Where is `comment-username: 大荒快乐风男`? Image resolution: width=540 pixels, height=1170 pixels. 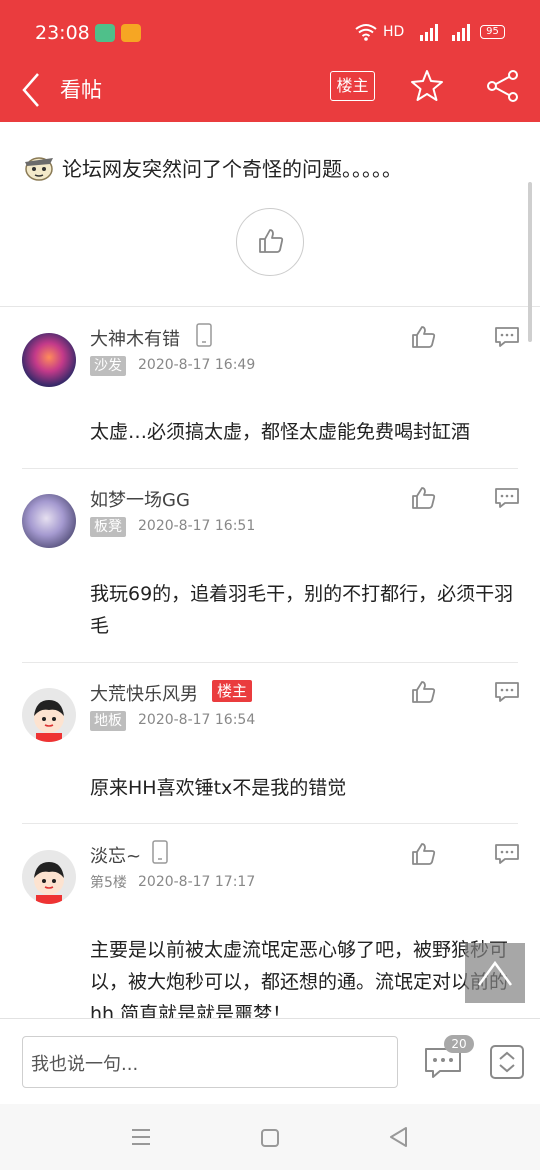
comment-username: 大荒快乐风男 is located at coordinates (144, 693).